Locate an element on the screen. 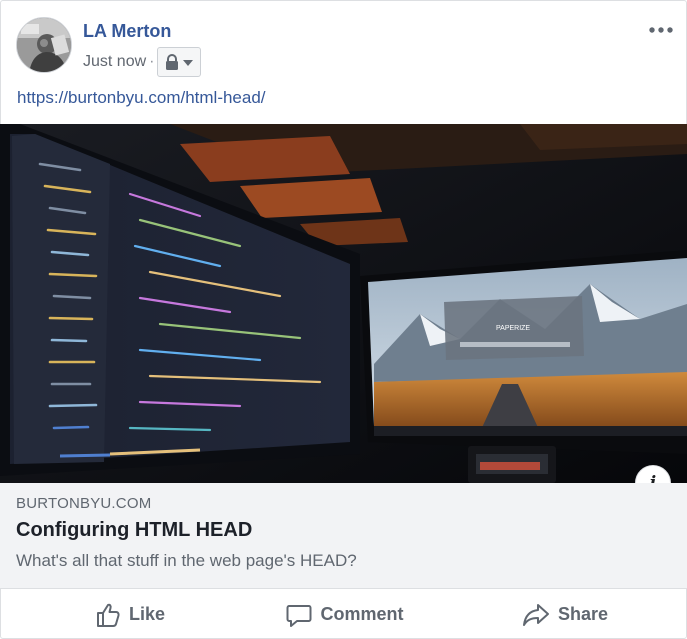 This screenshot has height=639, width=687. share-button: Share is located at coordinates (565, 614).